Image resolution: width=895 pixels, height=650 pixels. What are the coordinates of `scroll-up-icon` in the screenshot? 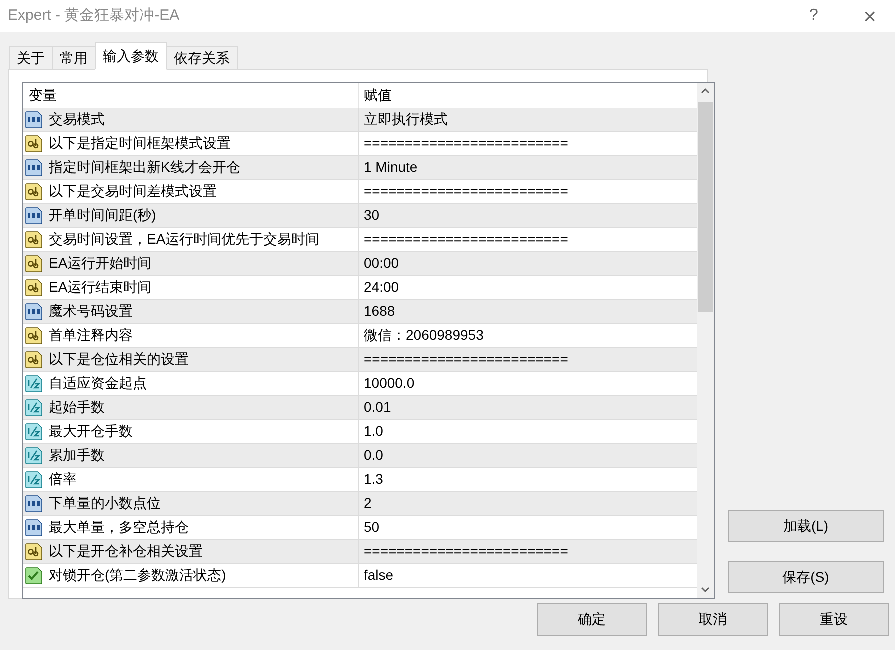 It's located at (705, 91).